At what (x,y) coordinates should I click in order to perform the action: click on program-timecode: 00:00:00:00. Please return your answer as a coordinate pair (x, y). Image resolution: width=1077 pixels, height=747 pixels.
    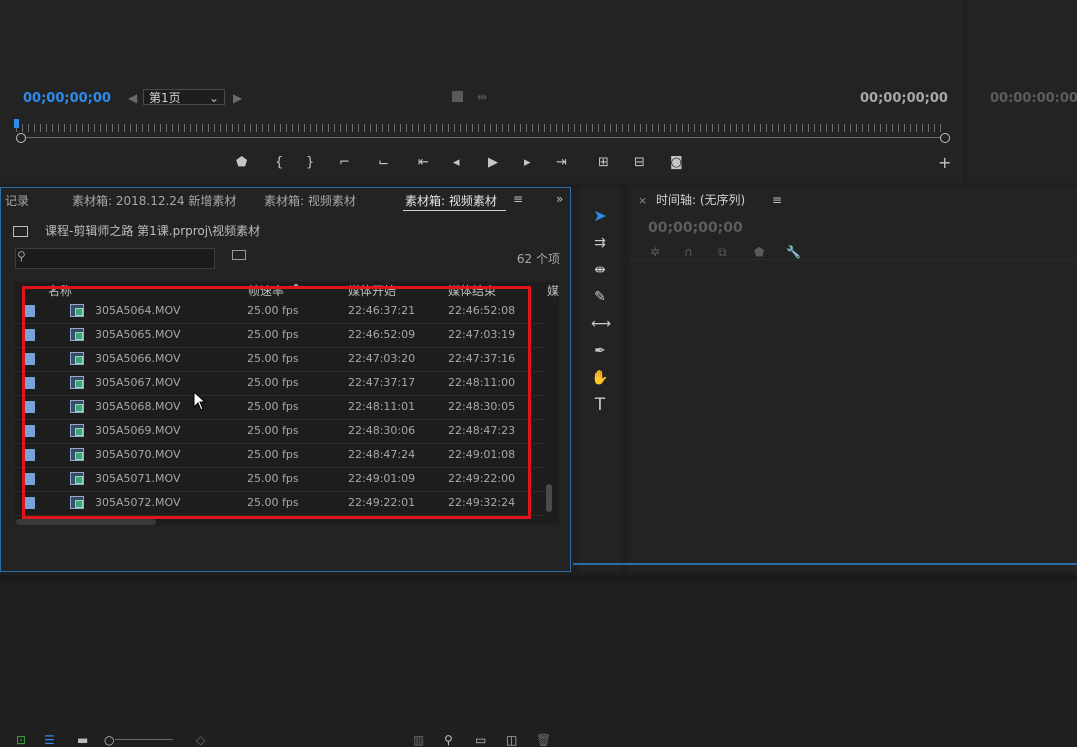
    Looking at the image, I should click on (1033, 98).